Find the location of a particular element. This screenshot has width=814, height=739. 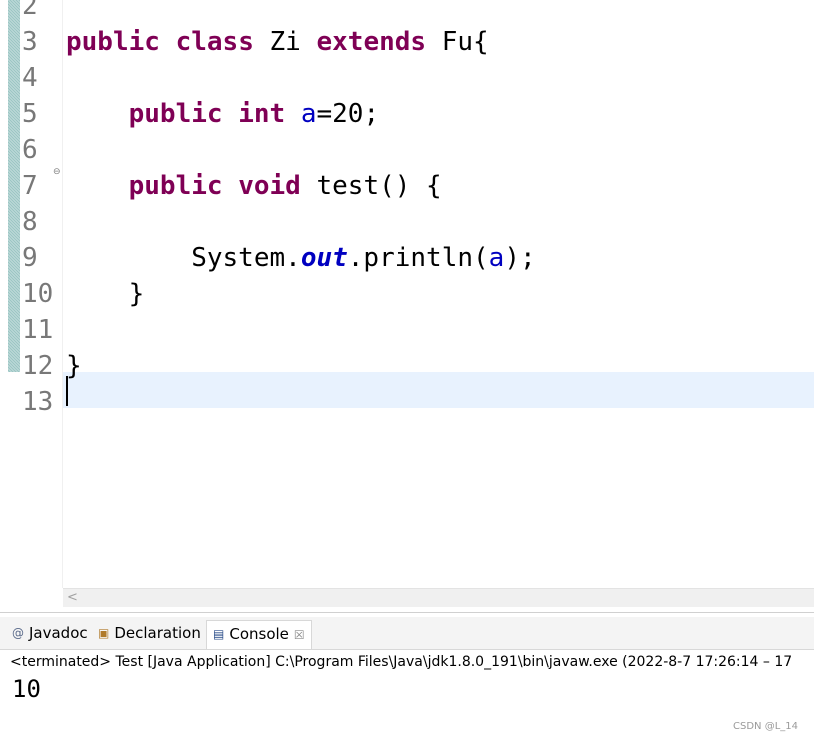

field-token: out is located at coordinates (324, 258).